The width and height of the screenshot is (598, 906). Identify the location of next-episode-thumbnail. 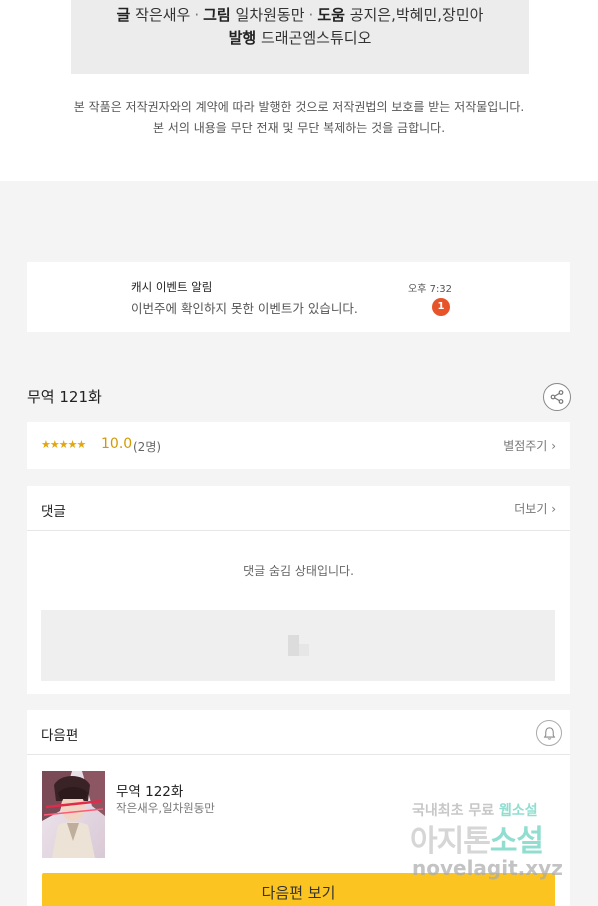
(73, 814).